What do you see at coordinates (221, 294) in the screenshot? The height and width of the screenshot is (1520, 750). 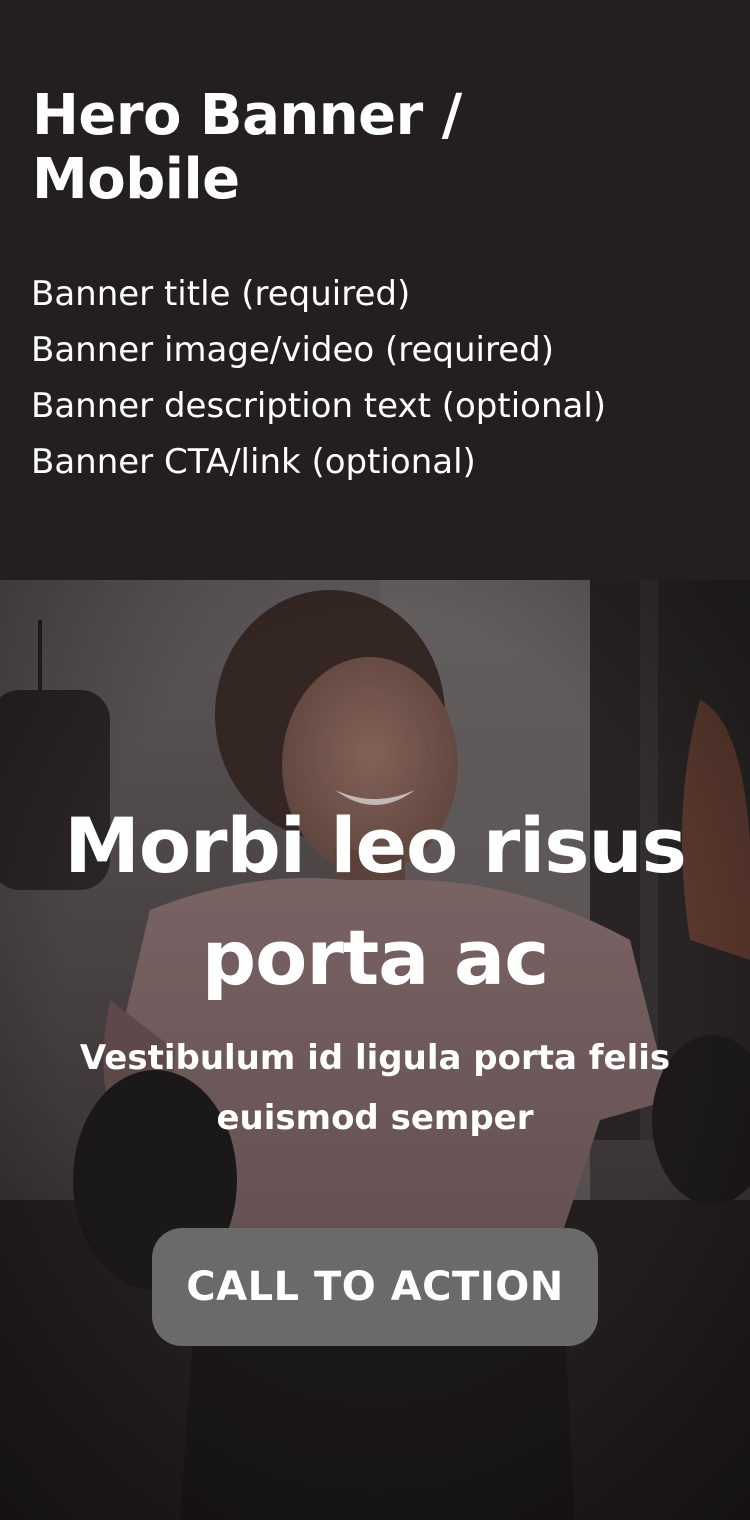 I see `spec-field-title: Banner title (required)` at bounding box center [221, 294].